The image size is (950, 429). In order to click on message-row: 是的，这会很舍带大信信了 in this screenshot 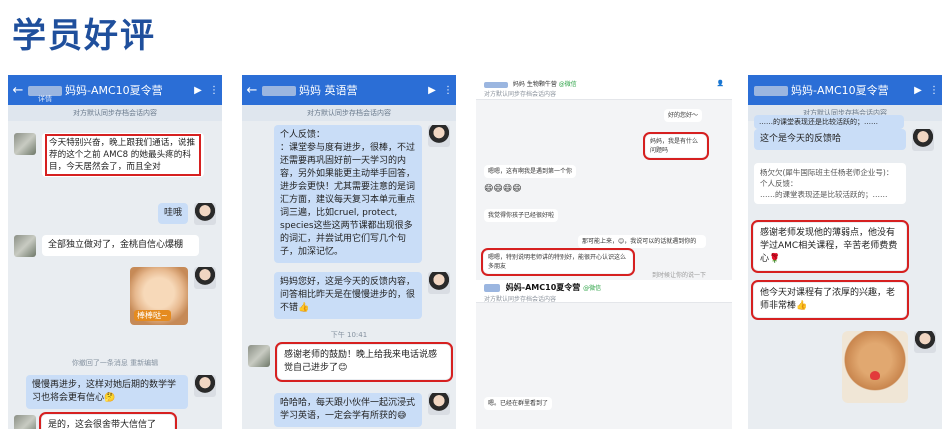, I will do `click(95, 420)`.